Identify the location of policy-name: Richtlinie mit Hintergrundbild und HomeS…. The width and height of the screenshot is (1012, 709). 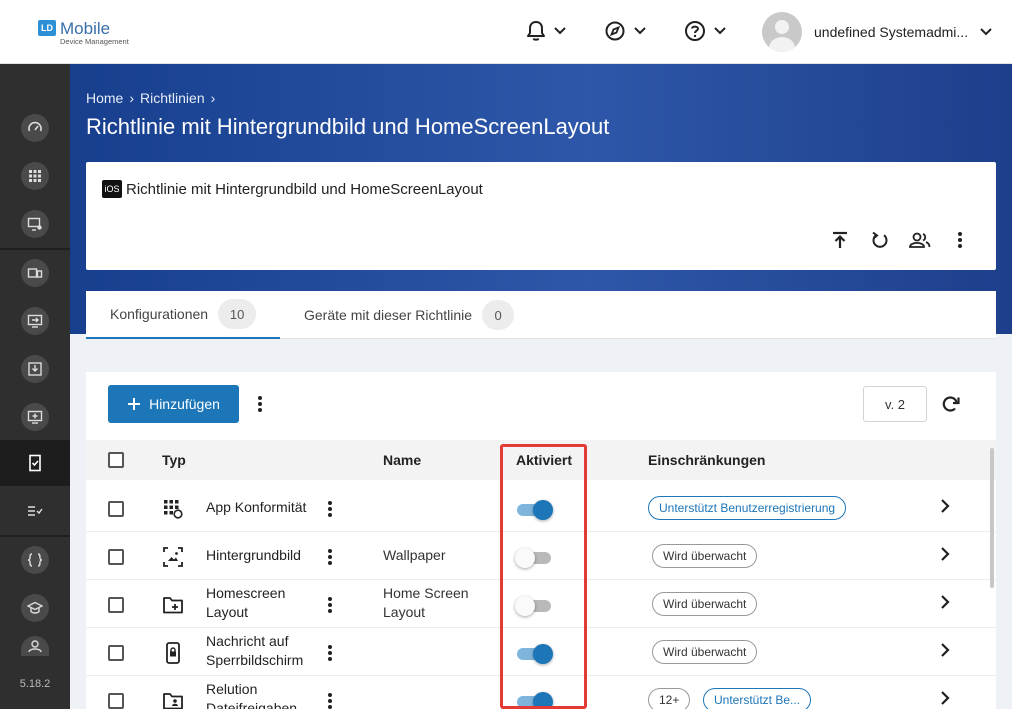
(304, 189).